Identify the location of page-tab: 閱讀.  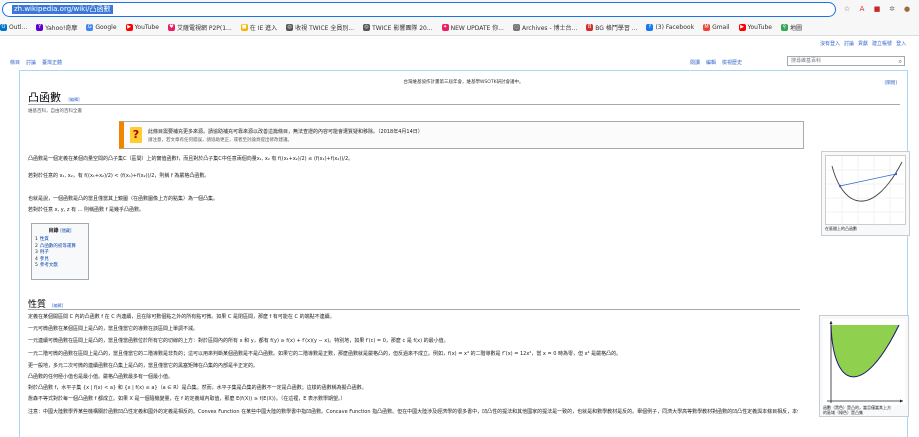
(695, 62).